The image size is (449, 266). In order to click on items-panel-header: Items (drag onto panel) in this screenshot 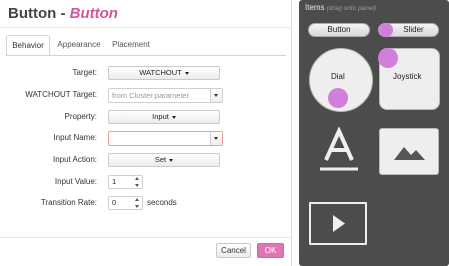, I will do `click(340, 7)`.